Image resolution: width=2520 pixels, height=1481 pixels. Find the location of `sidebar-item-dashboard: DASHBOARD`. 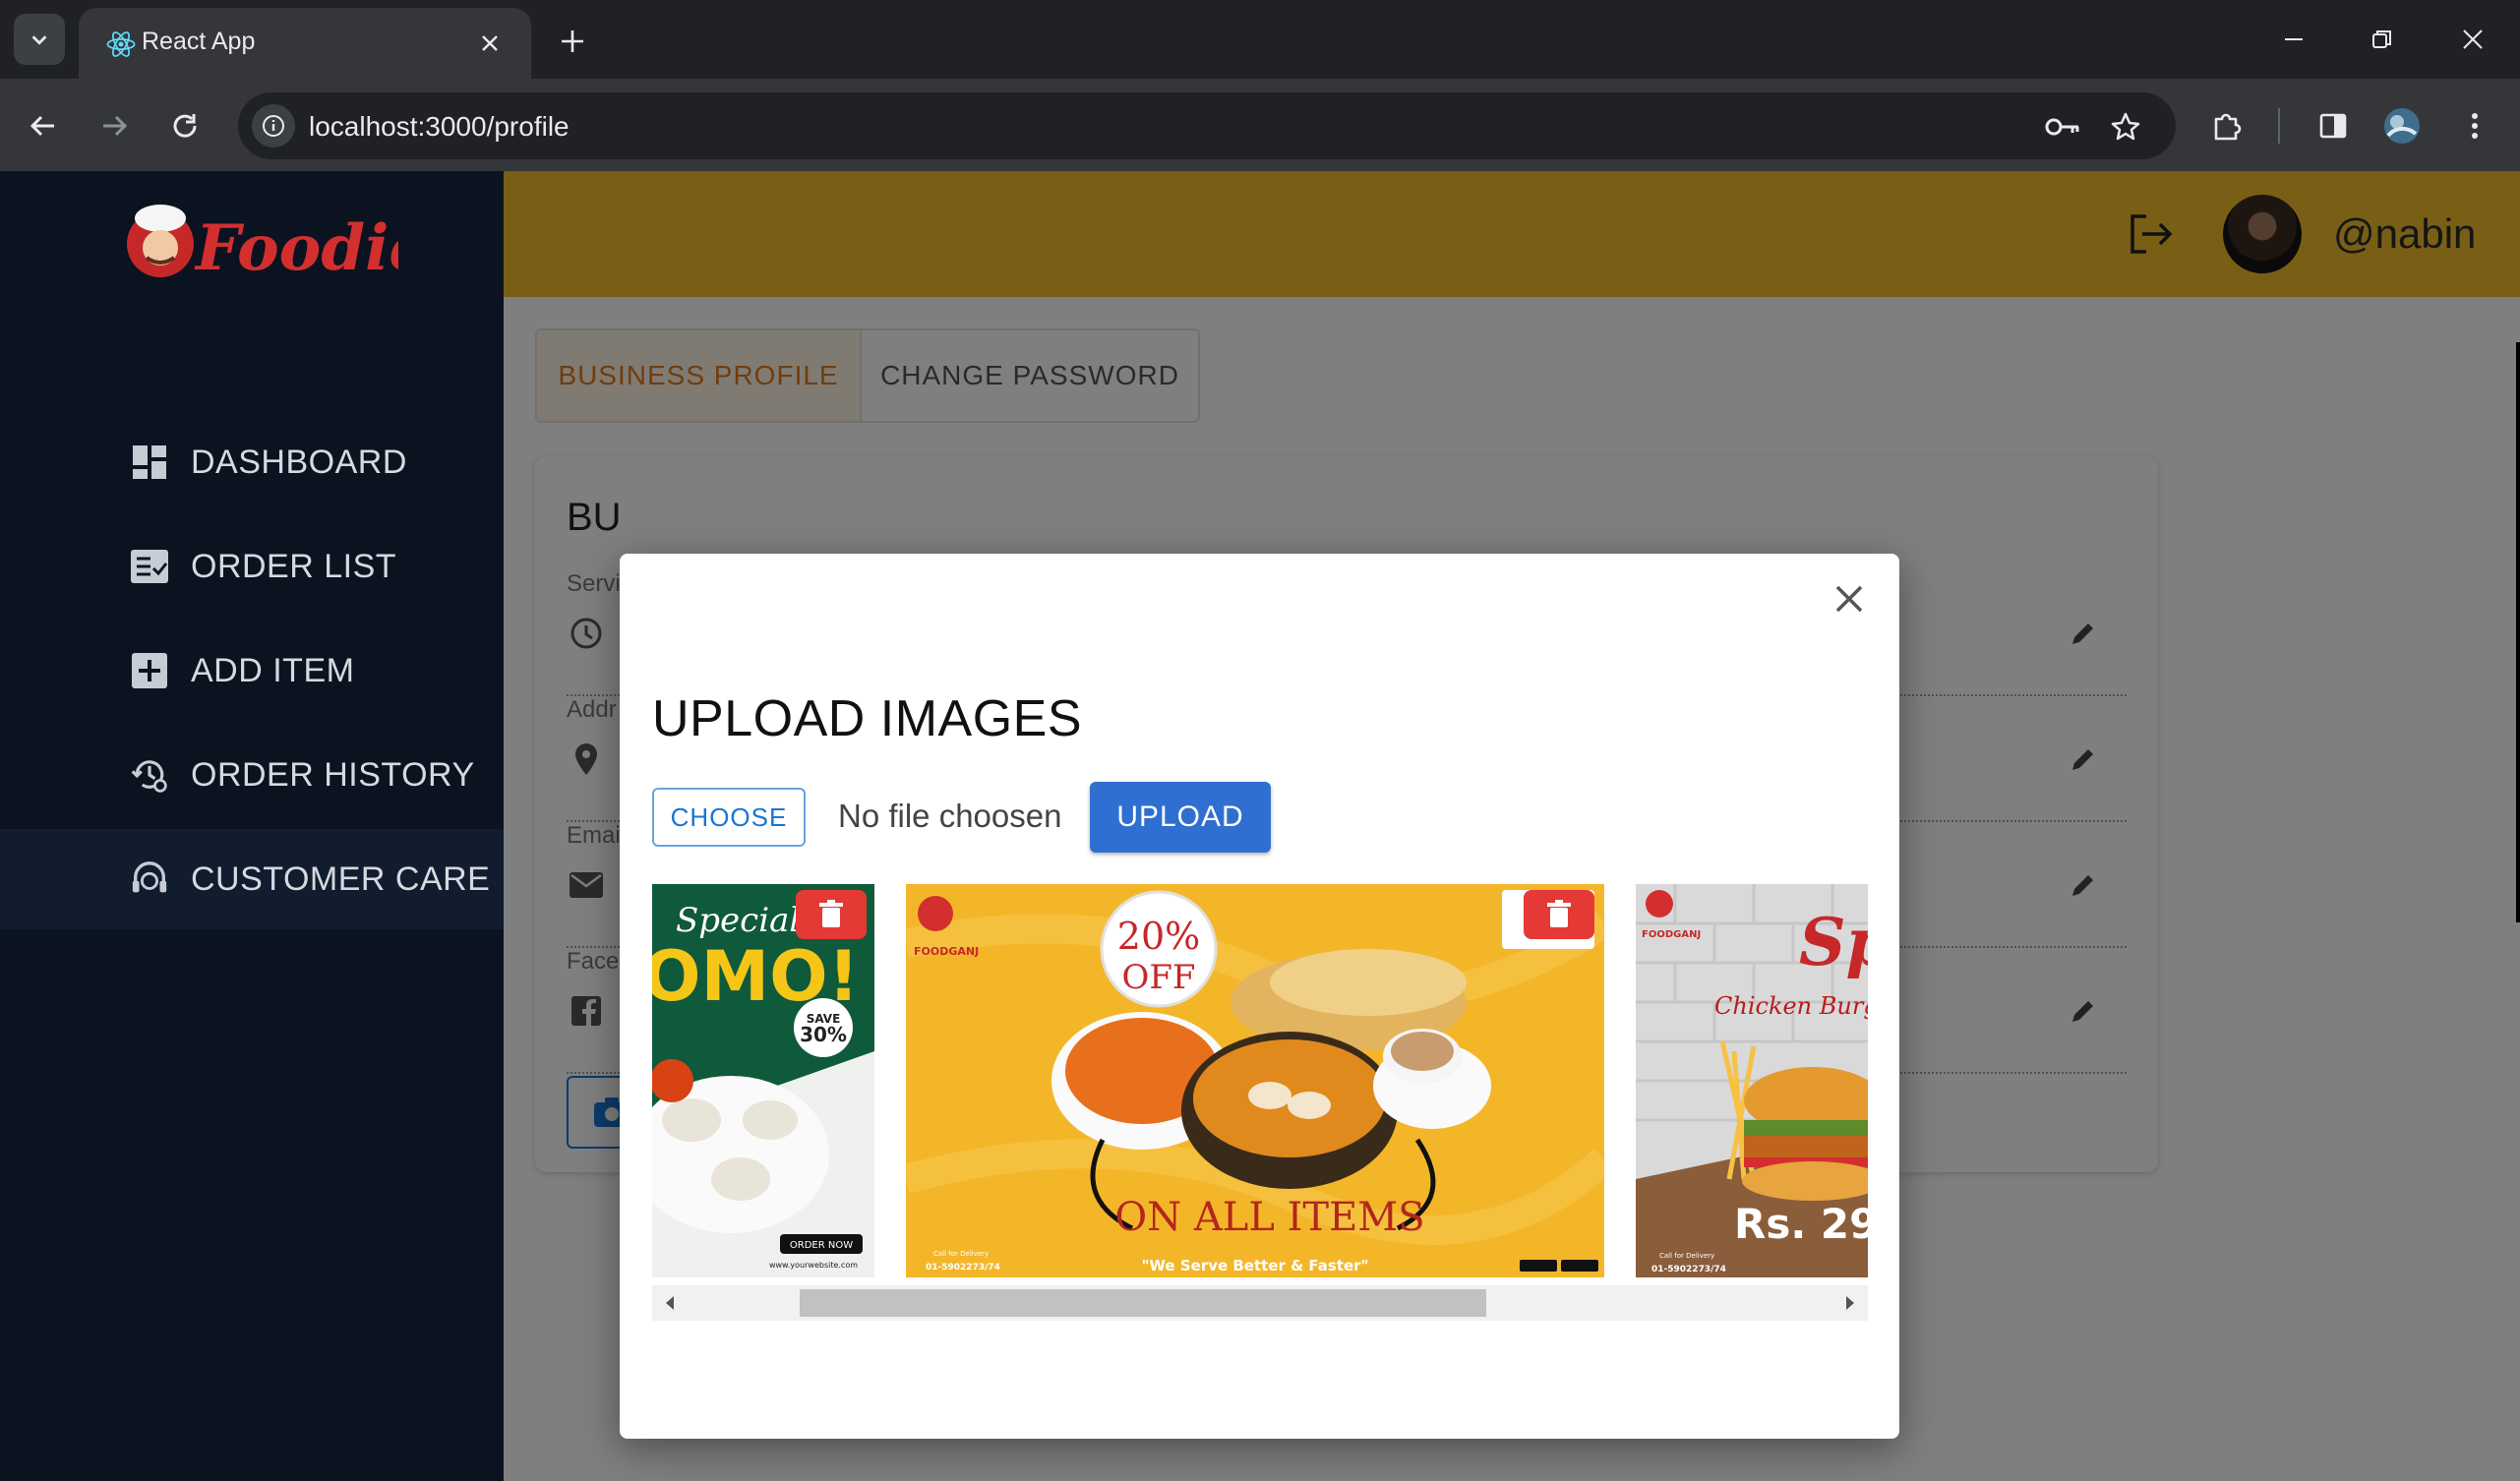

sidebar-item-dashboard: DASHBOARD is located at coordinates (252, 462).